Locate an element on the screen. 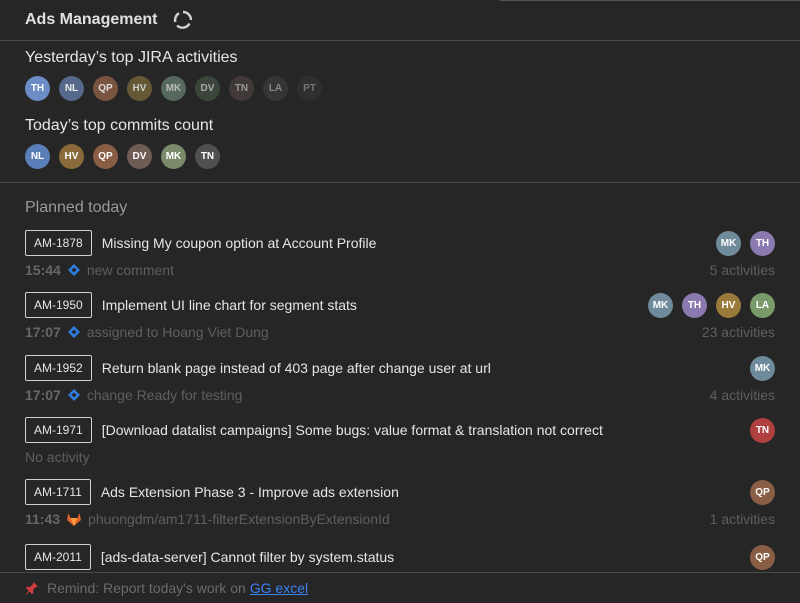  app-header: Ads Management is located at coordinates (400, 20).